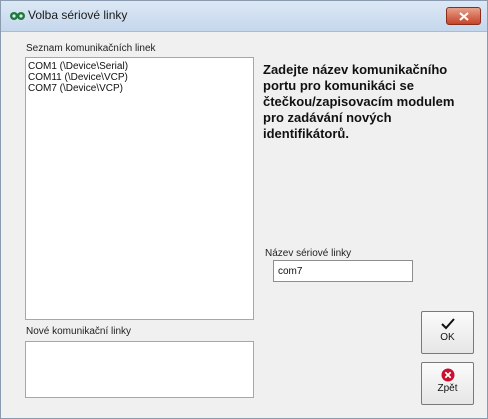  I want to click on list-item: COM1 (\Device\Serial), so click(139, 66).